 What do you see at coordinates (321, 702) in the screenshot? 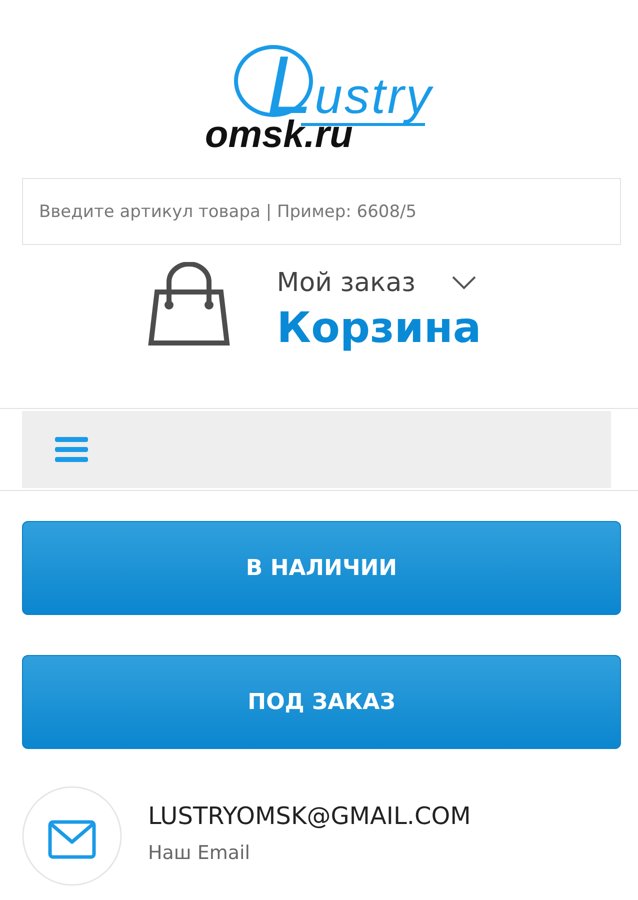
I see `category-button: ПОД ЗАКАЗ` at bounding box center [321, 702].